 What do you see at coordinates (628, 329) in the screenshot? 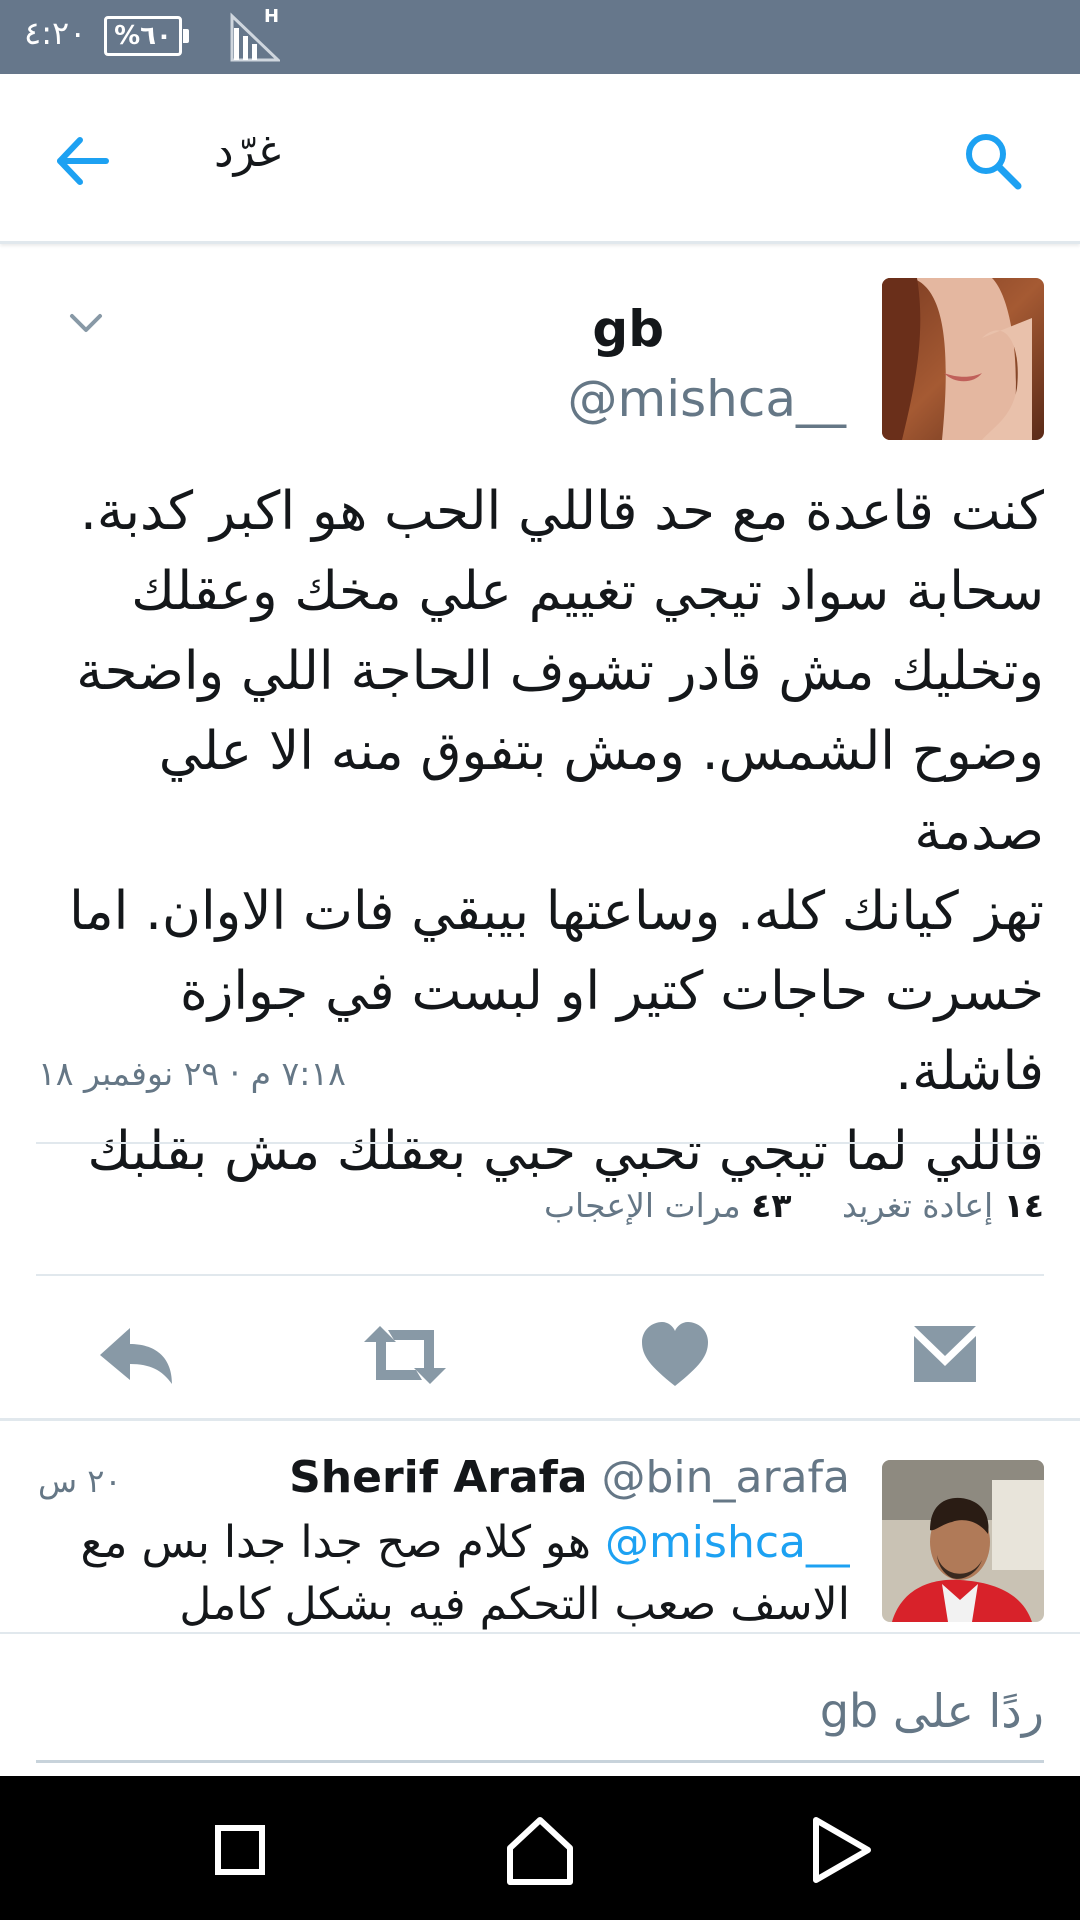
I see `author-name: gb` at bounding box center [628, 329].